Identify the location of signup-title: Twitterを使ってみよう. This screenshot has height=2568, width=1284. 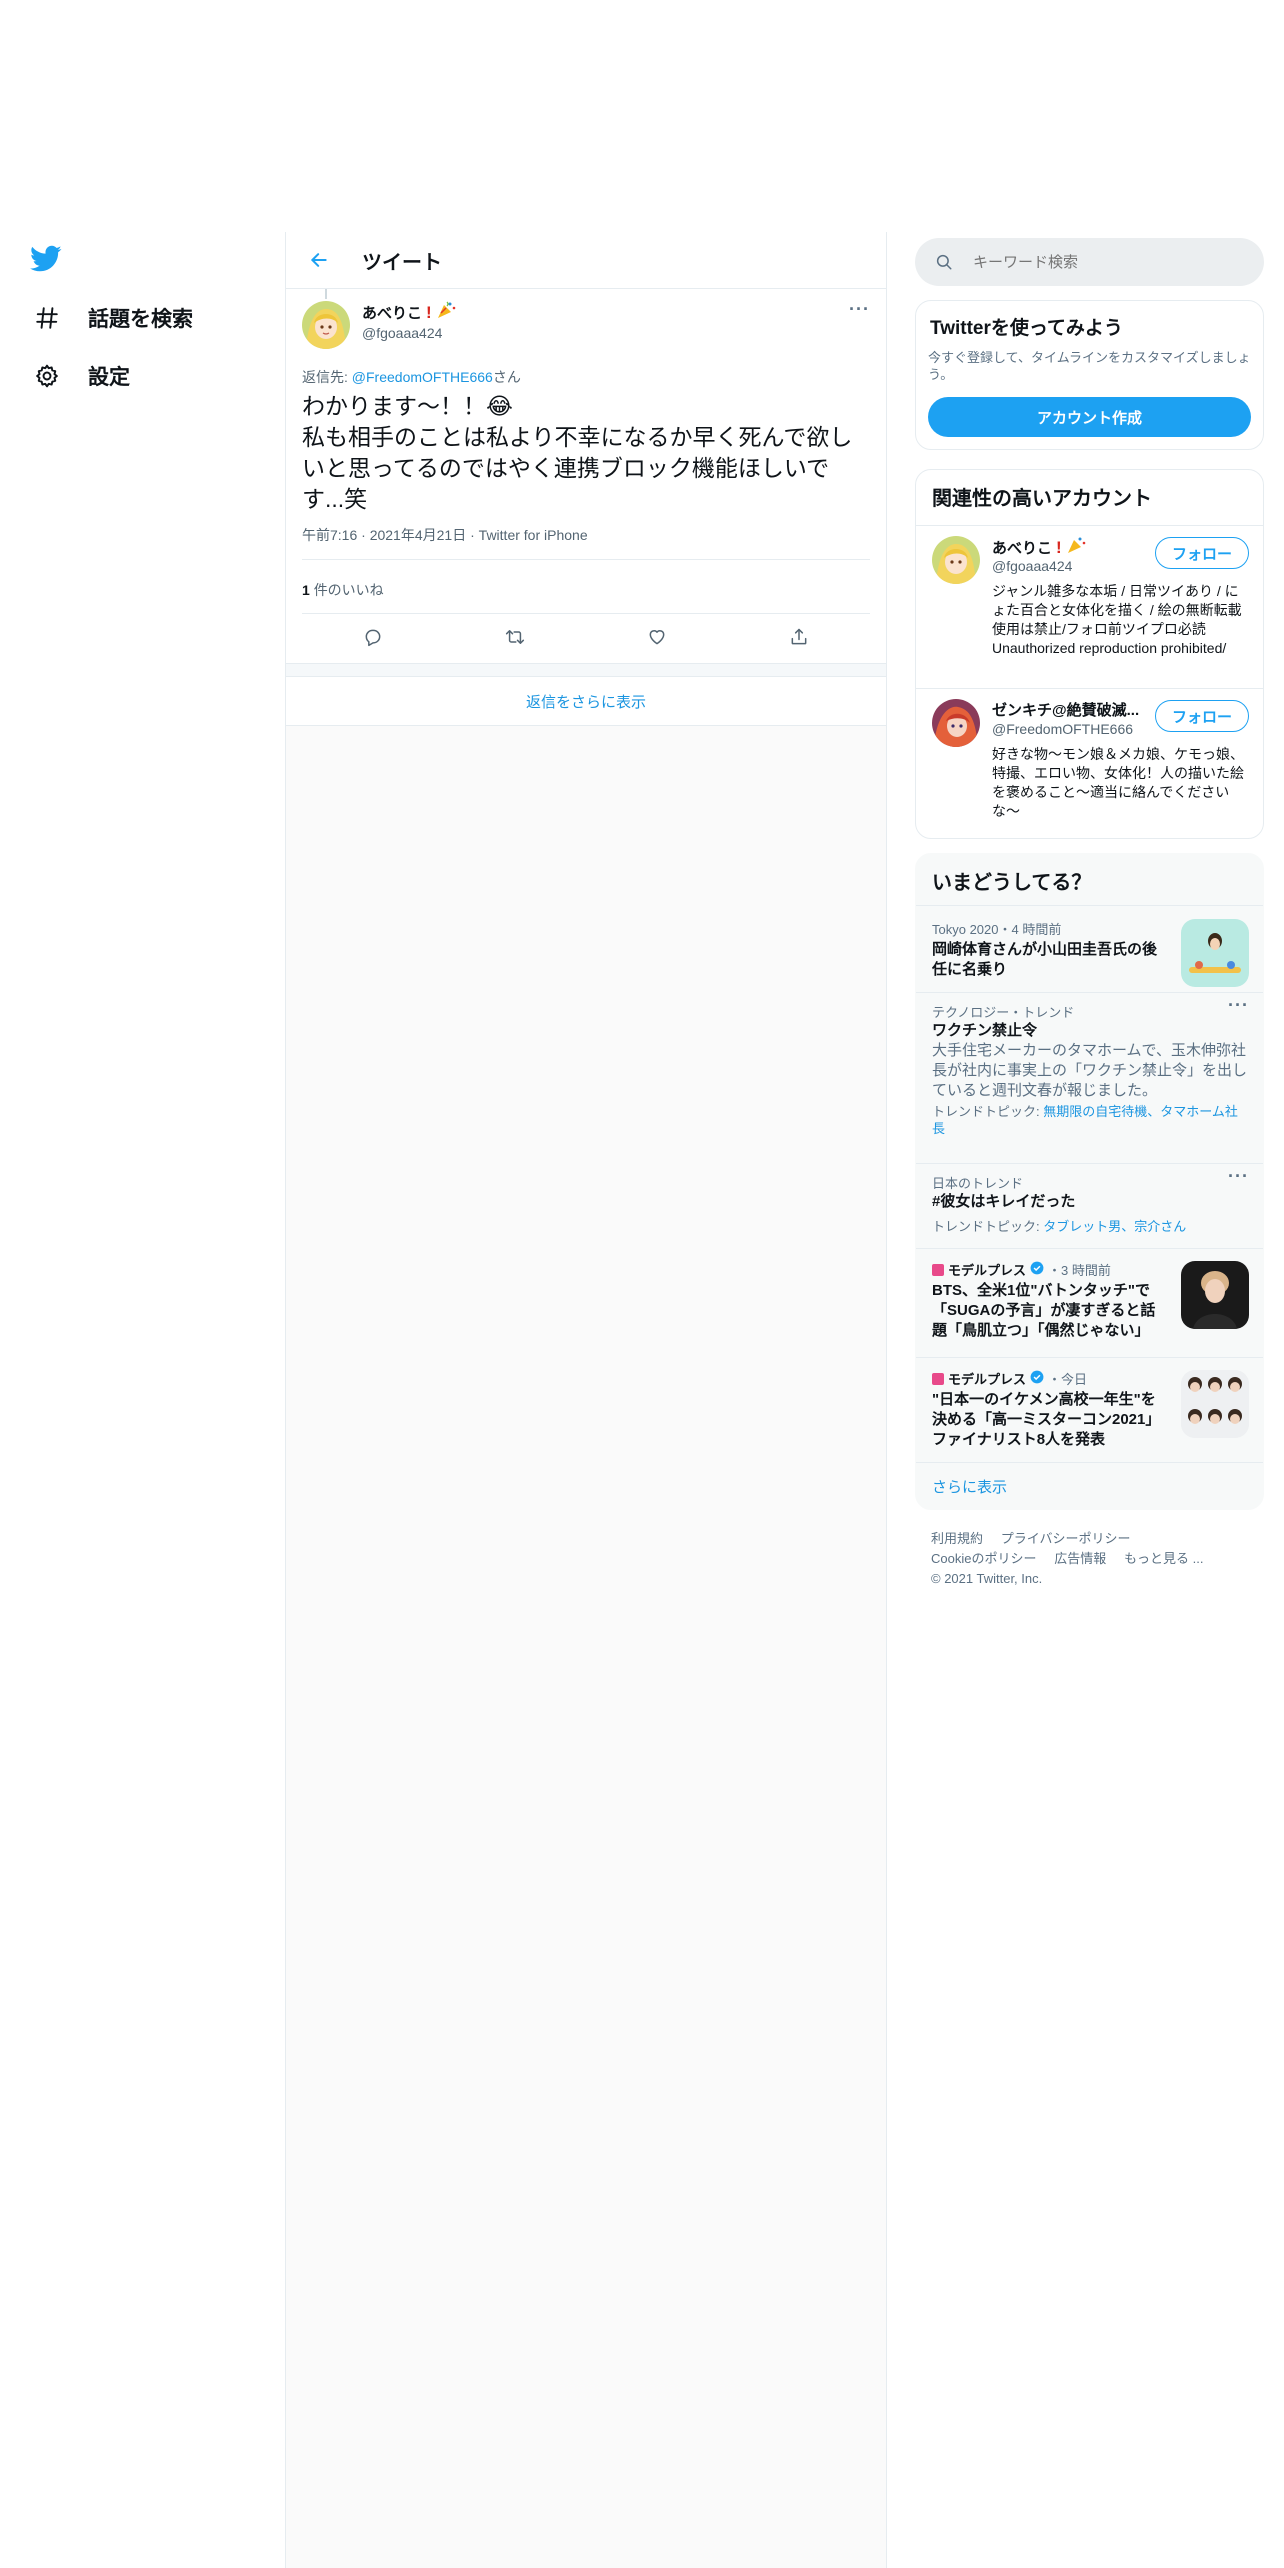
(1026, 328).